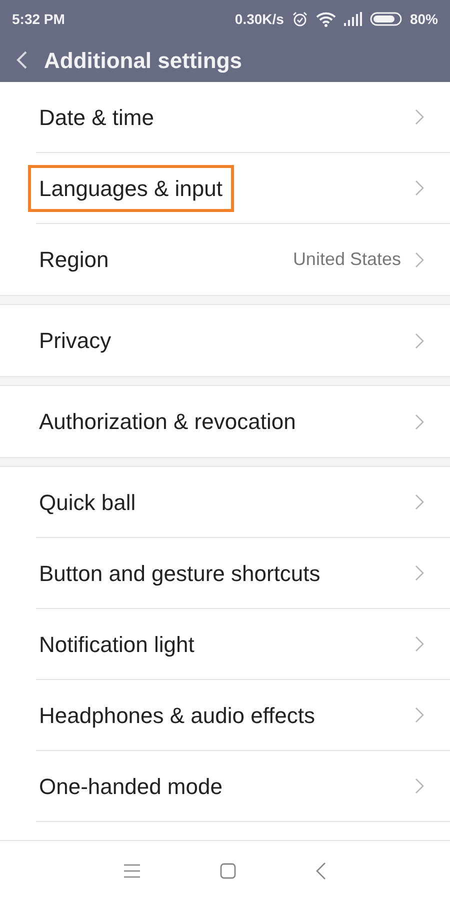 The width and height of the screenshot is (450, 900). Describe the element at coordinates (225, 644) in the screenshot. I see `settings-row: Notification light` at that location.